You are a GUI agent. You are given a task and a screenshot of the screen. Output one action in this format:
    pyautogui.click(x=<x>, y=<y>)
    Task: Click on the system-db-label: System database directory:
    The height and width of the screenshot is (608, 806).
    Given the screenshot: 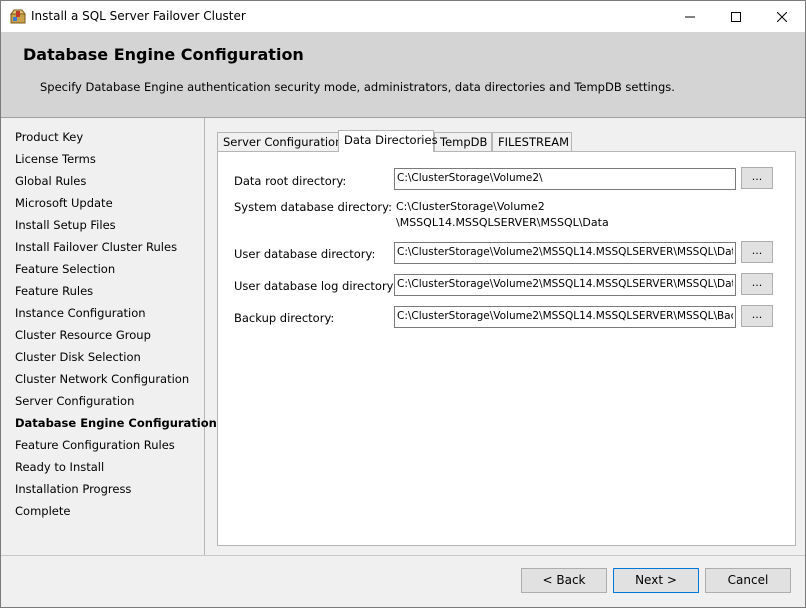 What is the action you would take?
    pyautogui.click(x=313, y=207)
    